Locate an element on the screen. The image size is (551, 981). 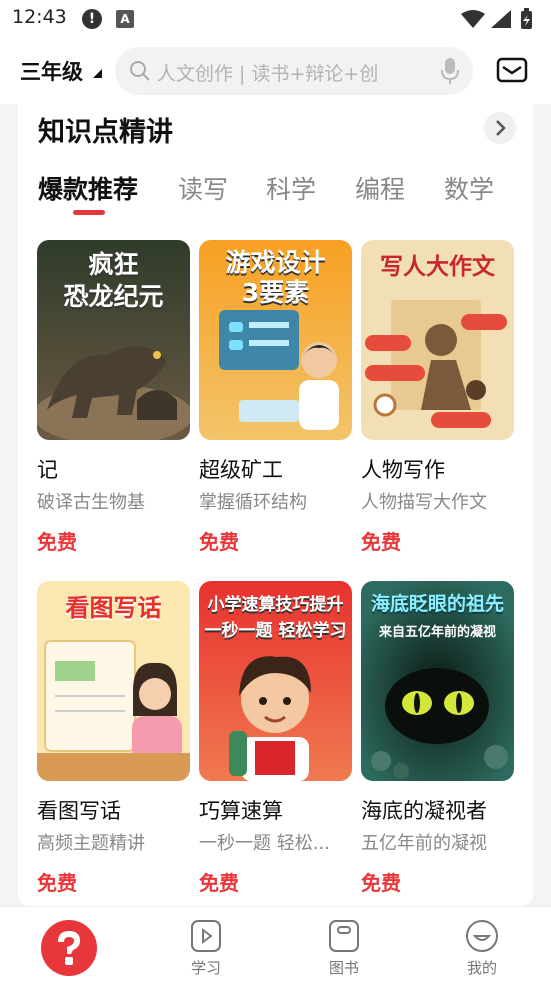
course-card: 小学速算技巧提升 一秒一题 轻松学习 巧算速算 一秒一题 轻松... 免费 is located at coordinates (275, 738).